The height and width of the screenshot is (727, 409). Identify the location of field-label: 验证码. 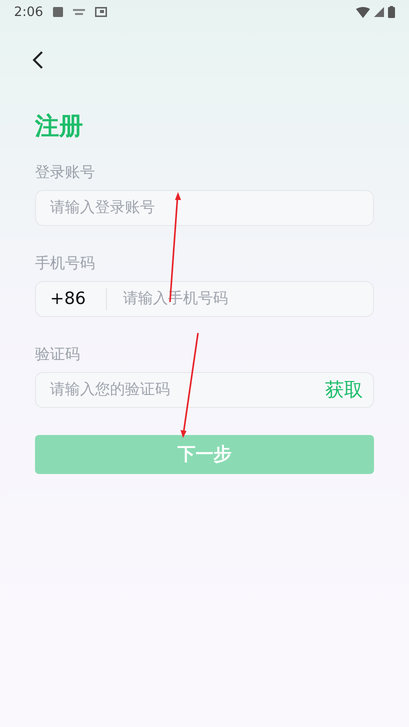
(58, 354).